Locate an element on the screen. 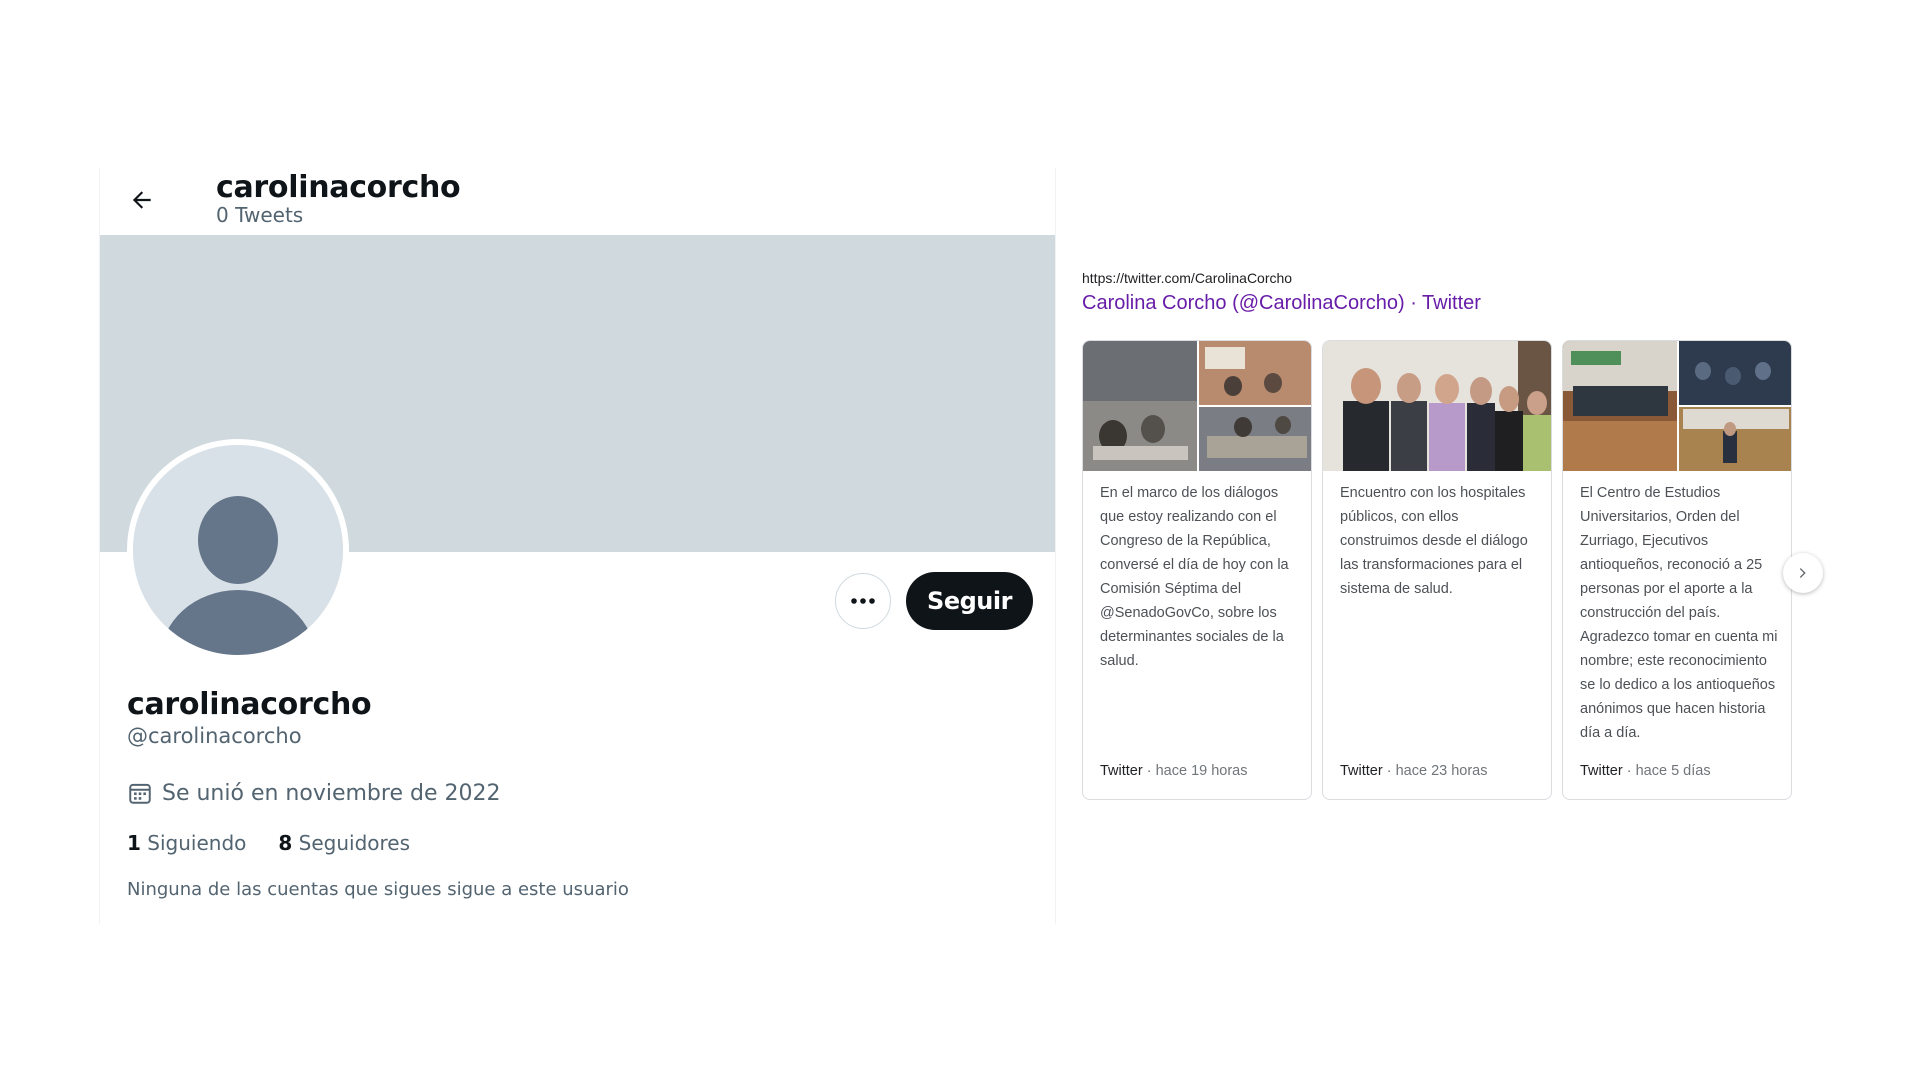 The height and width of the screenshot is (1080, 1920). arrow-left-icon is located at coordinates (141, 200).